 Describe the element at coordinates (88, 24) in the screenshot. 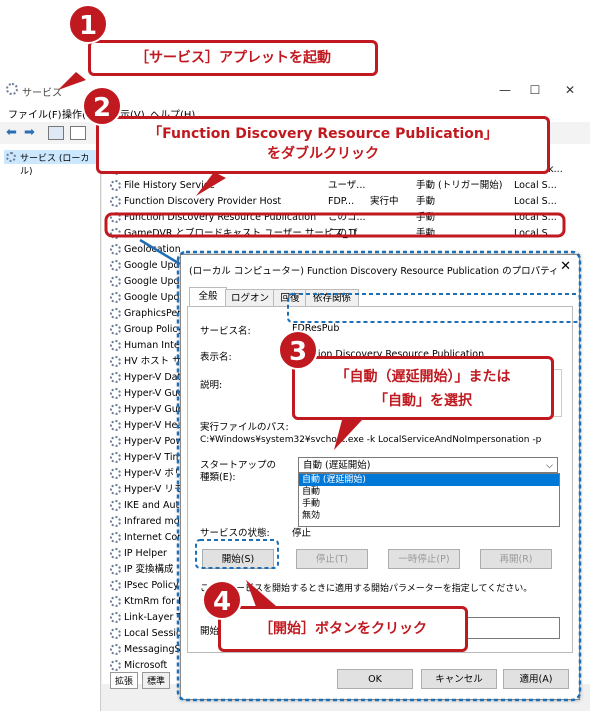

I see `step1-badge: 1` at that location.